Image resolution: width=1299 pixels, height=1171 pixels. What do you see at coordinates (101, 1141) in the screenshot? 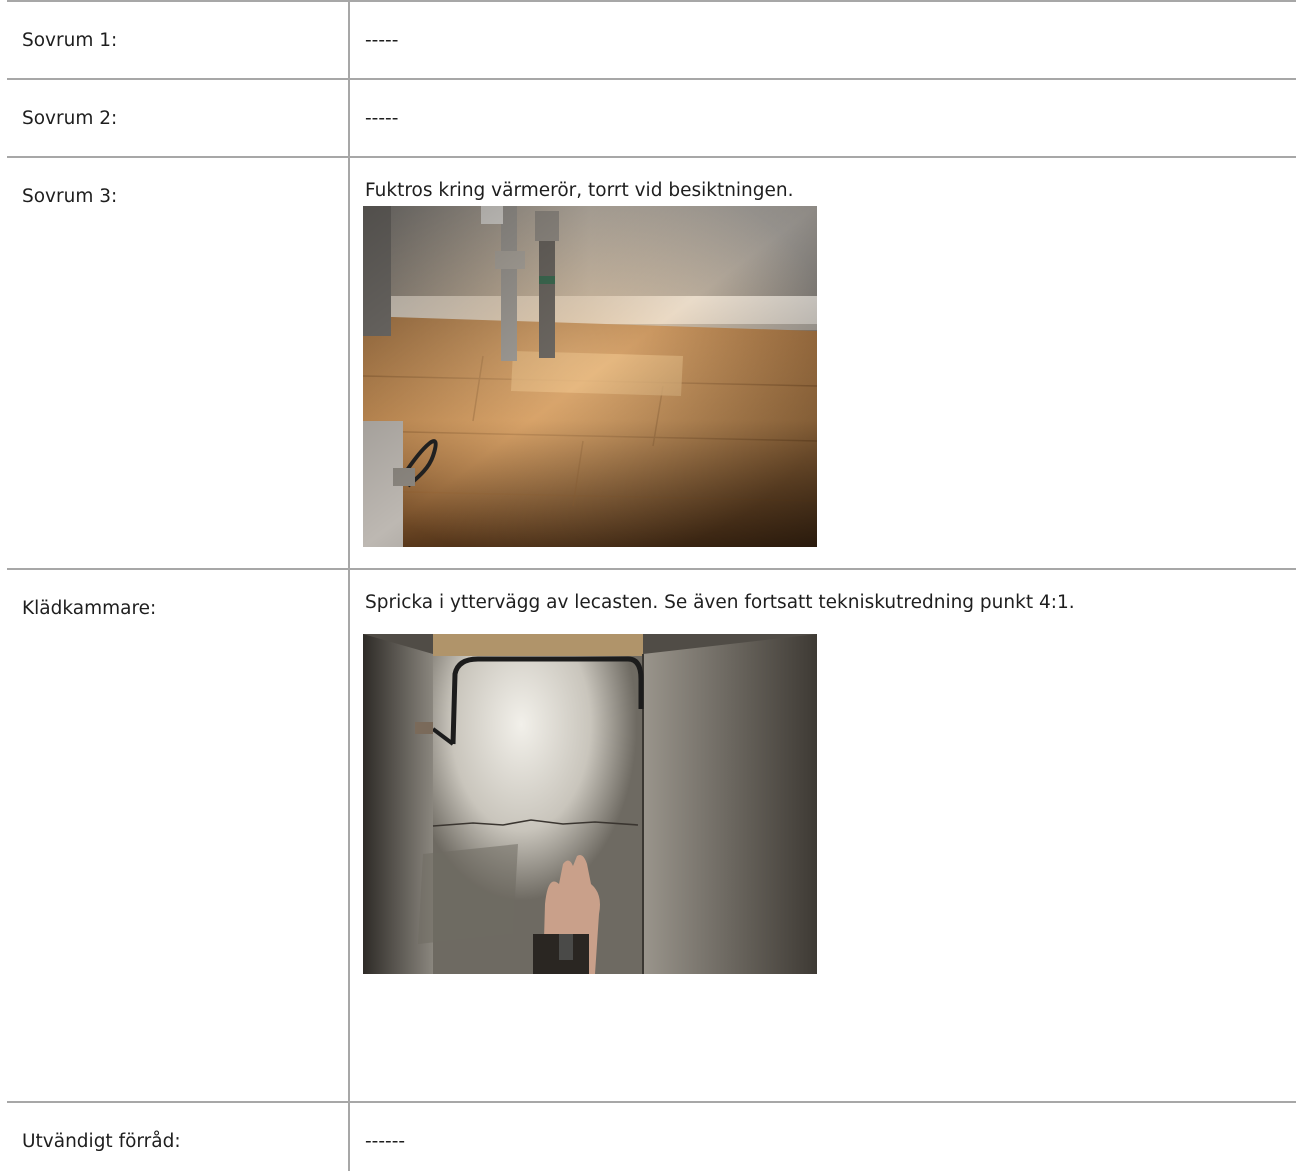
I see `row-label: Utvändigt förråd:` at bounding box center [101, 1141].